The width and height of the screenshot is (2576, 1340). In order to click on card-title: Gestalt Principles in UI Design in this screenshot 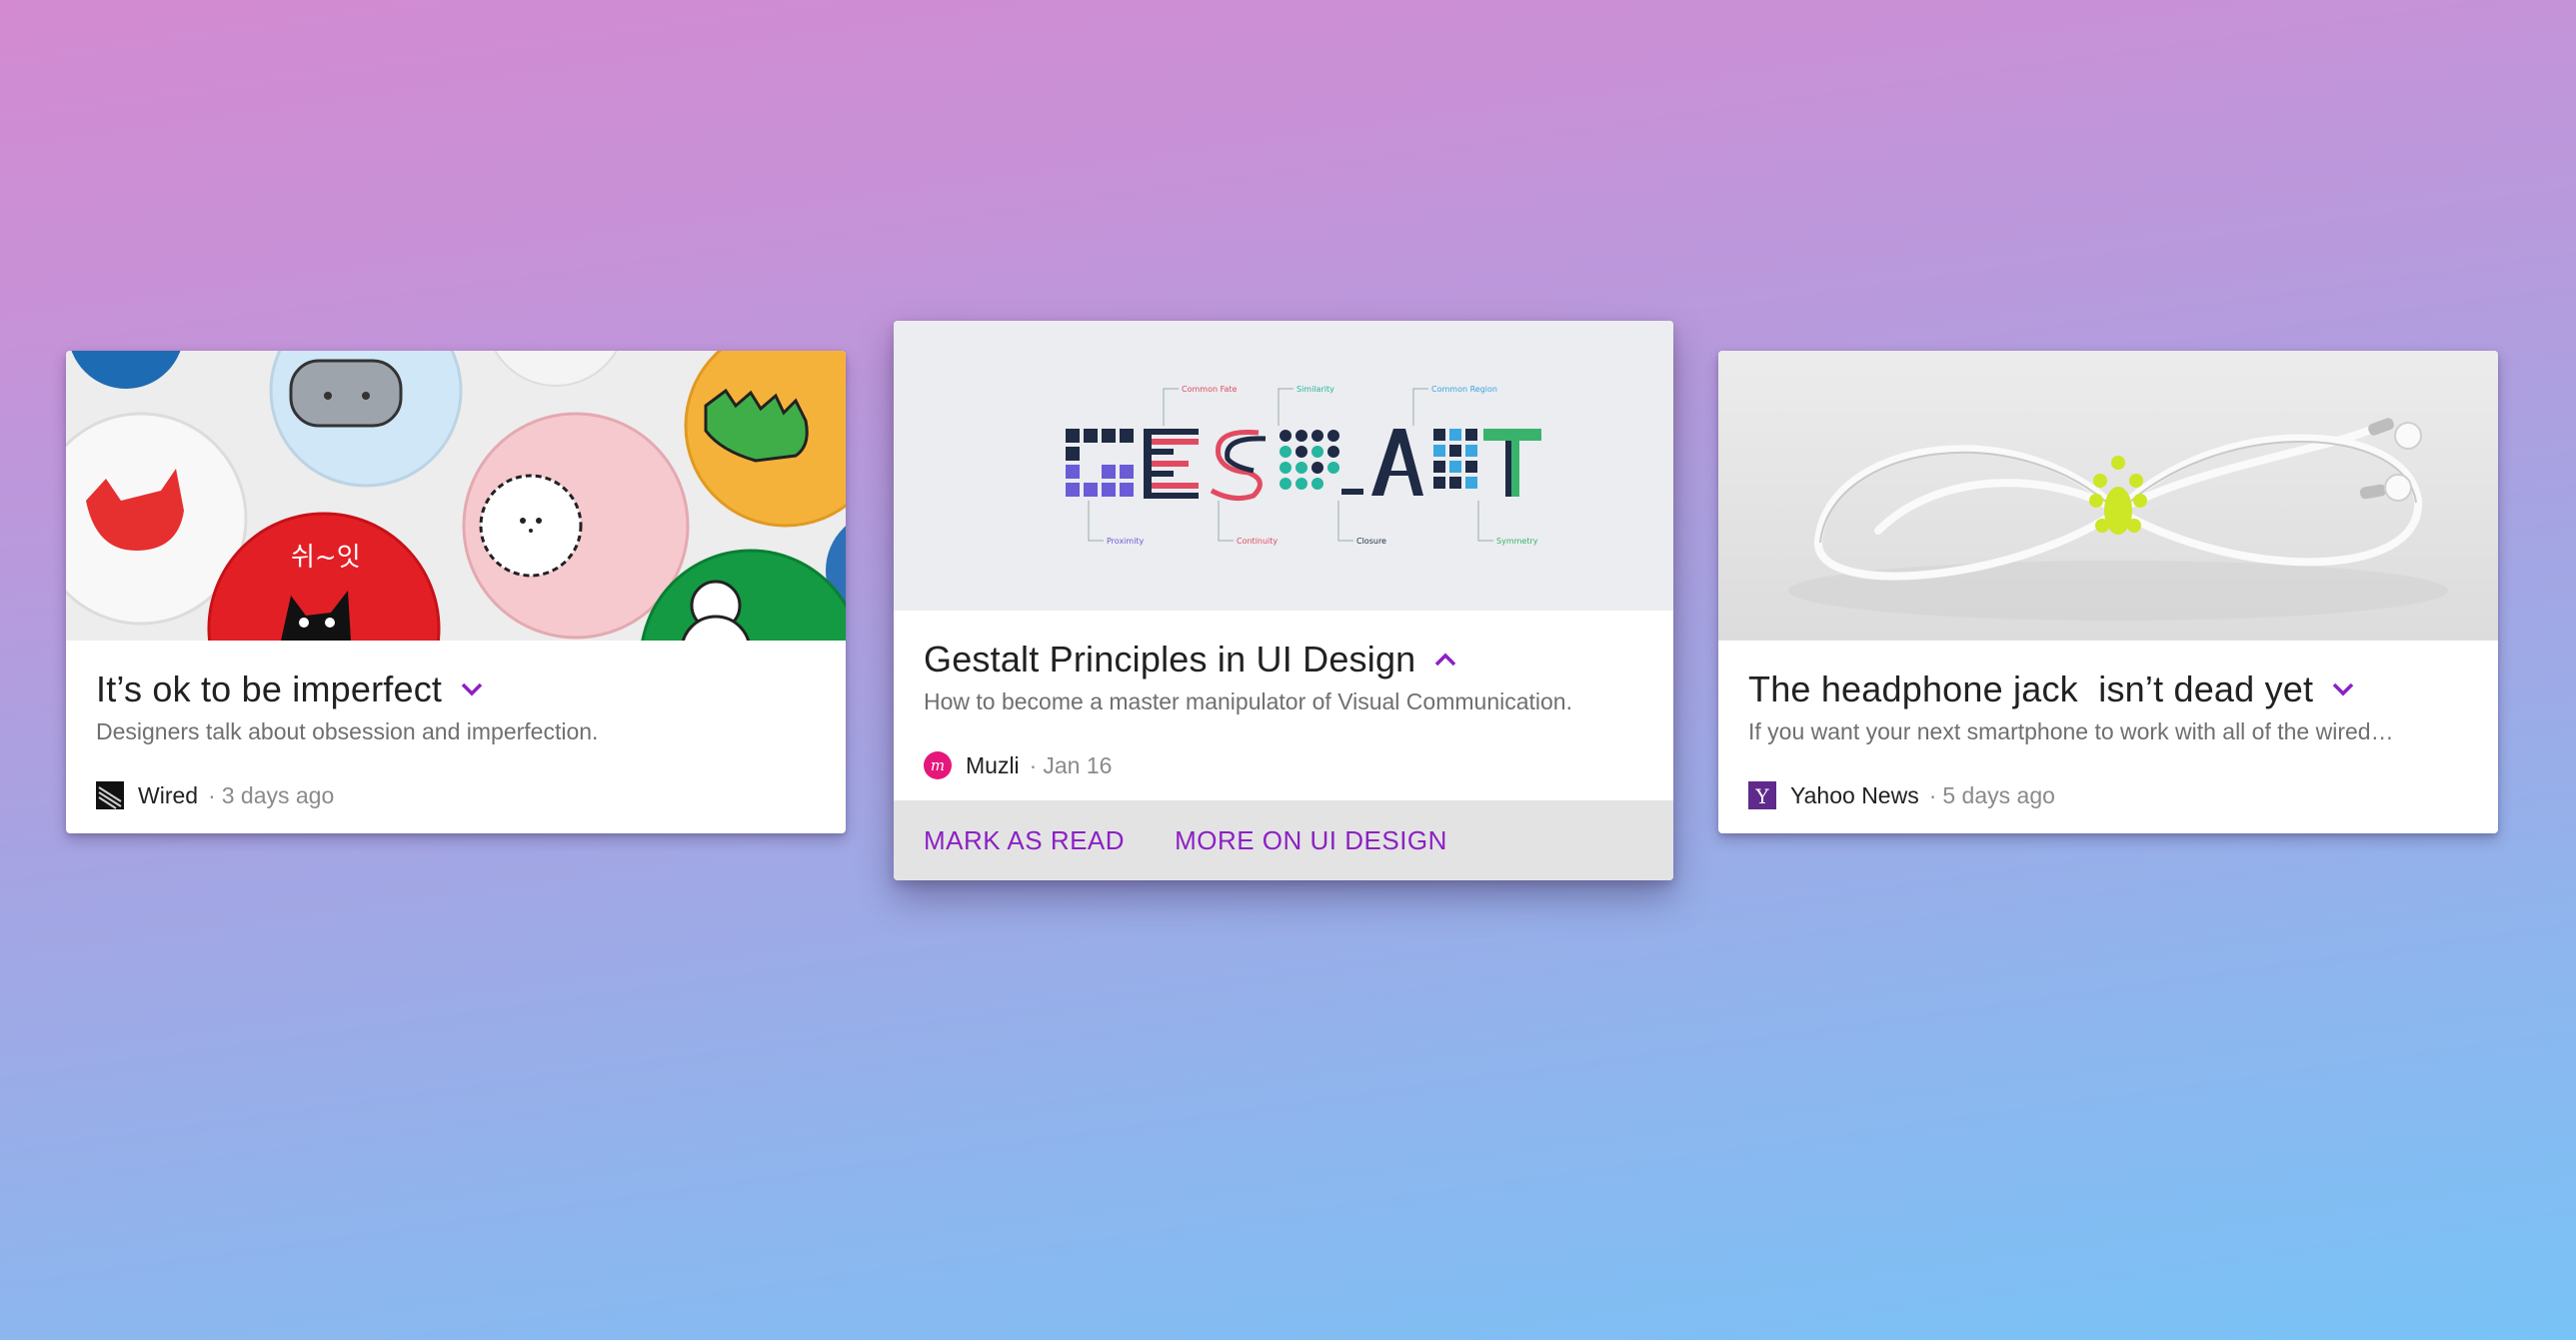, I will do `click(1169, 659)`.